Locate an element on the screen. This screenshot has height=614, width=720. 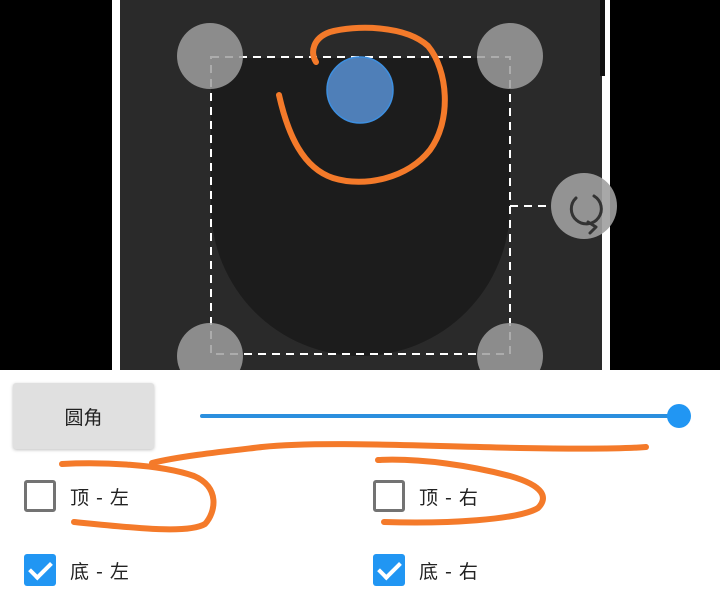
checkbox-bottom-right-box is located at coordinates (389, 570).